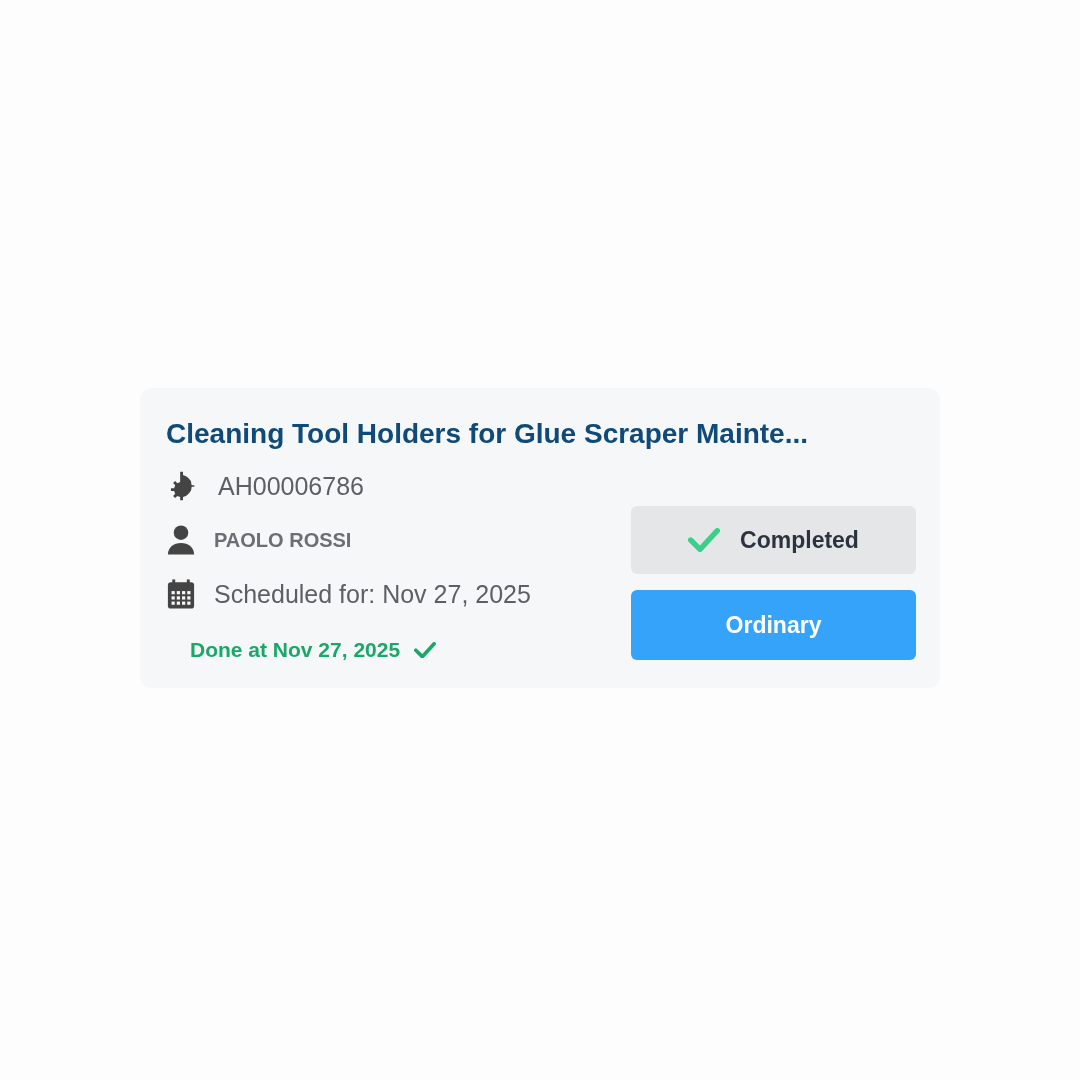  I want to click on status-label: Completed, so click(799, 540).